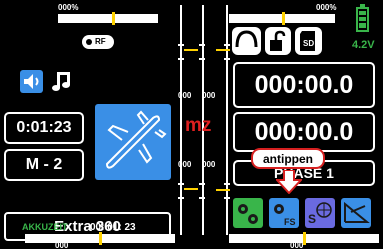 The height and width of the screenshot is (249, 383). I want to click on headphones-icon, so click(246, 39).